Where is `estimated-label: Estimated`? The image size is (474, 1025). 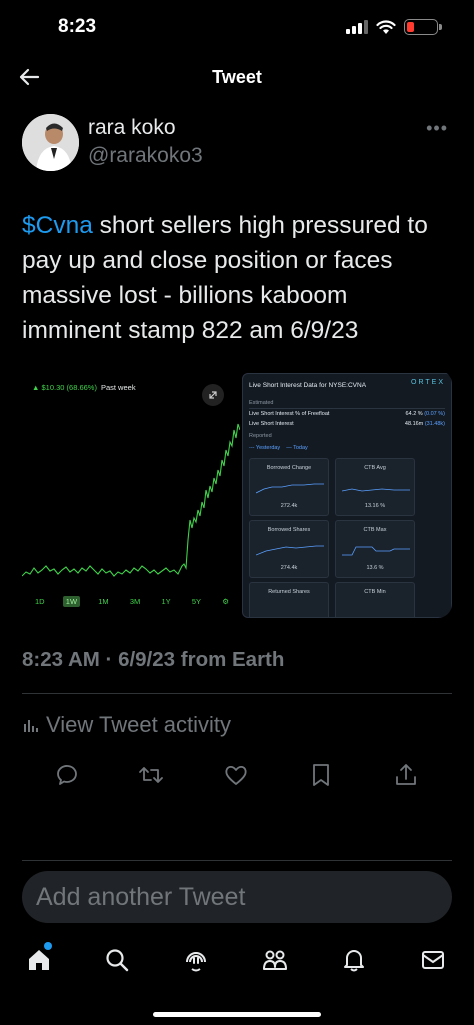 estimated-label: Estimated is located at coordinates (261, 403).